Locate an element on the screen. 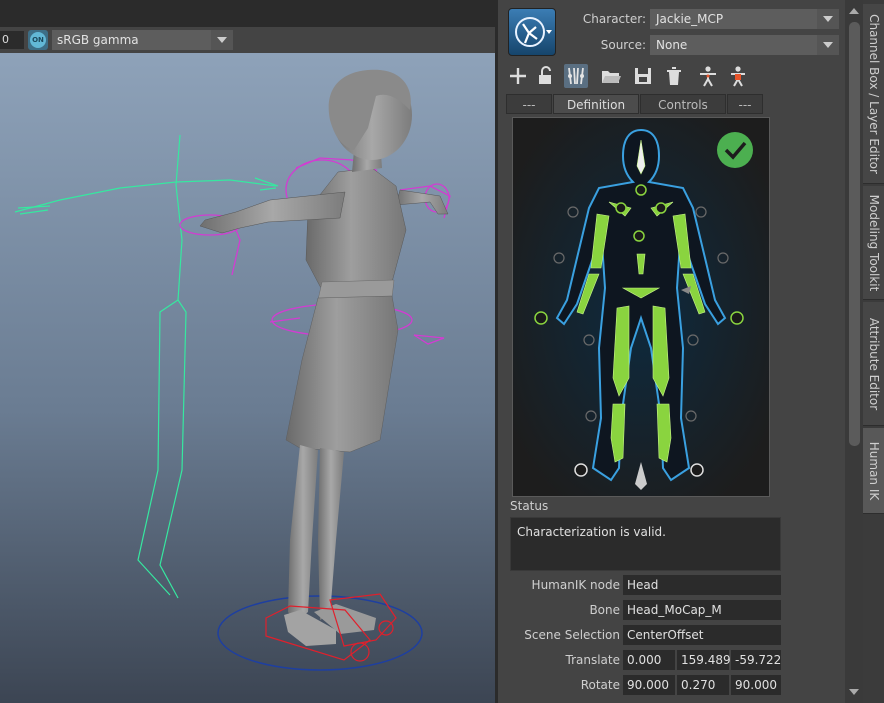 This screenshot has width=884, height=703. on-icon: ON is located at coordinates (38, 40).